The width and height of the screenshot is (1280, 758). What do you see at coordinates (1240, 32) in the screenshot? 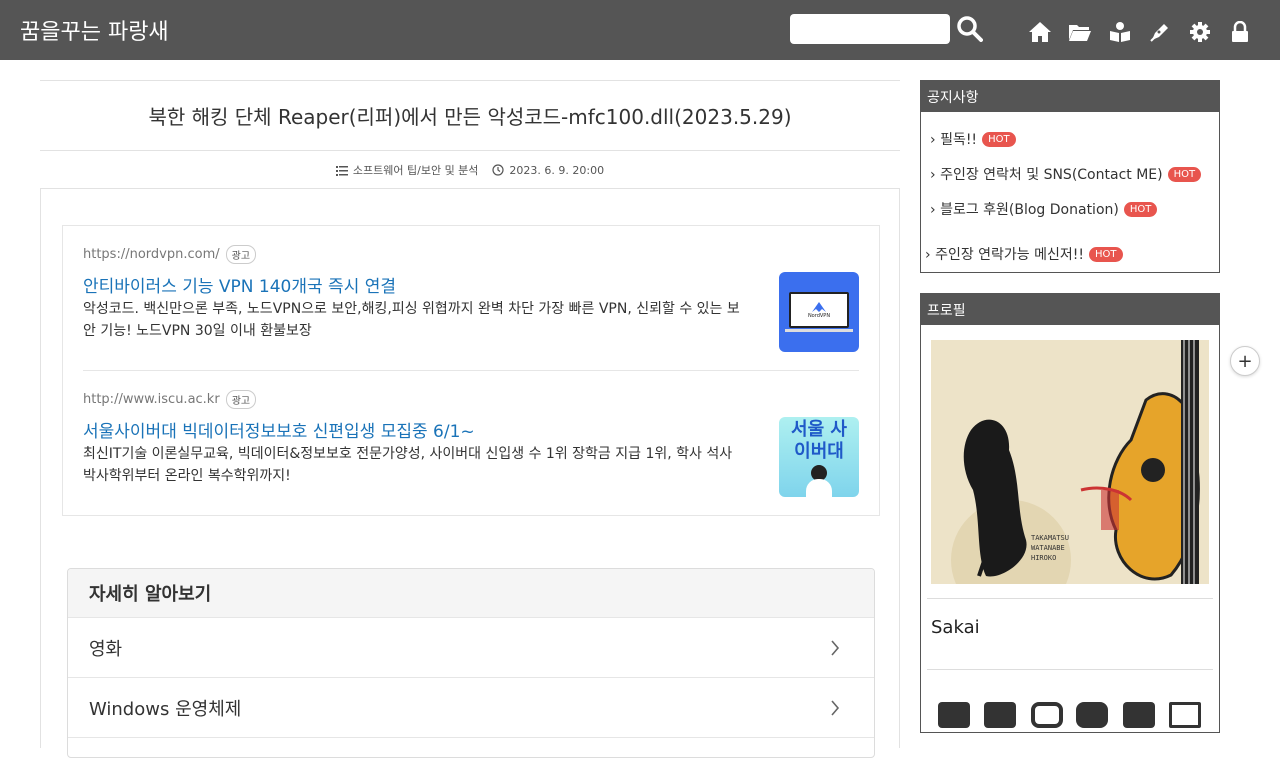
I see `lock-icon` at bounding box center [1240, 32].